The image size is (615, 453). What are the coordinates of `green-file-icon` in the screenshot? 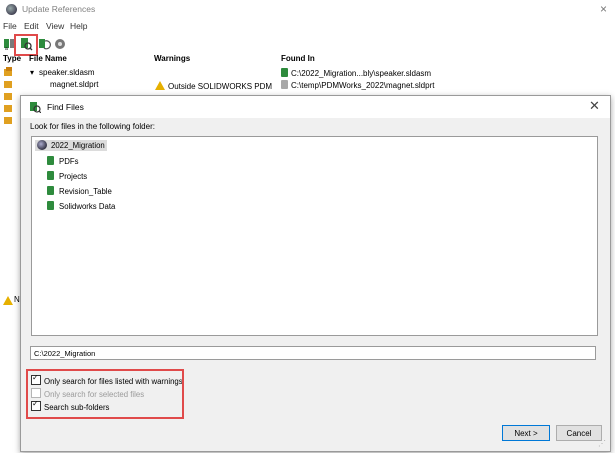 It's located at (284, 72).